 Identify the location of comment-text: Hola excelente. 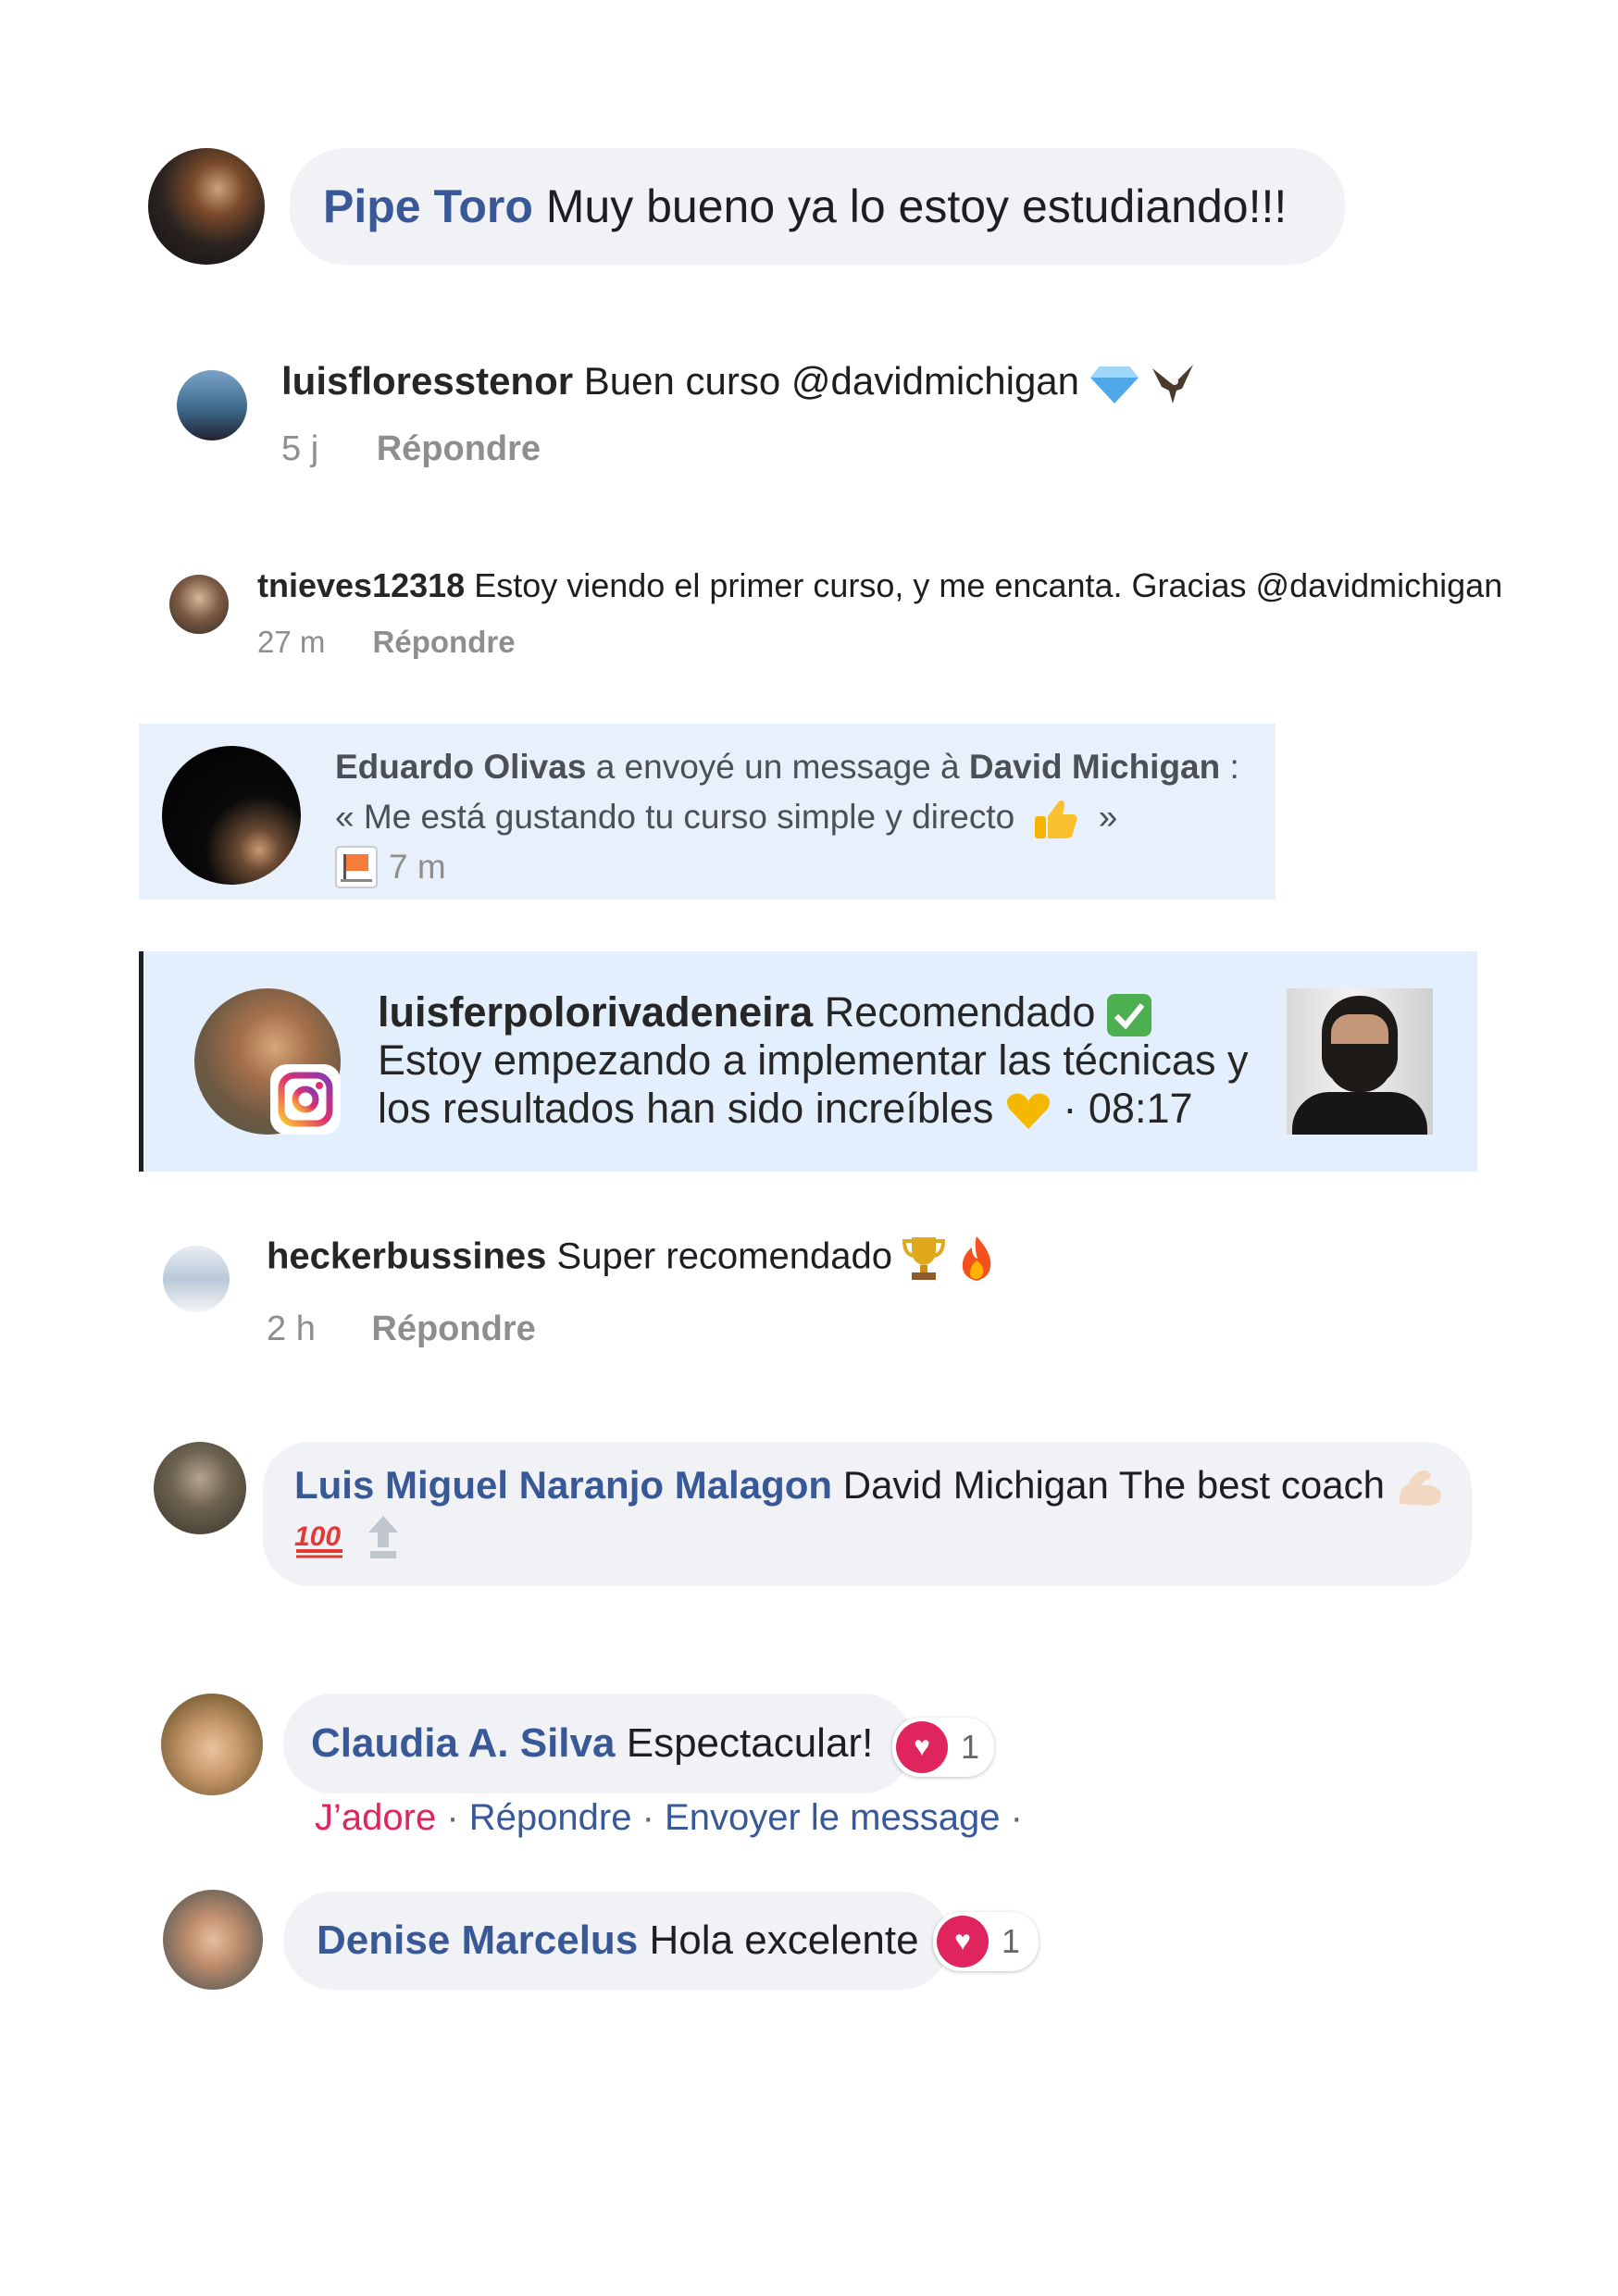
(784, 1940).